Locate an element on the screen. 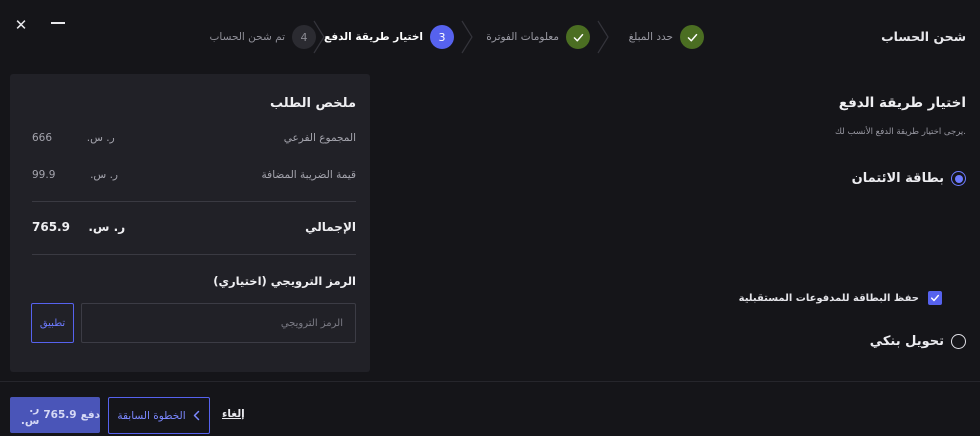 The height and width of the screenshot is (436, 980). subtotal-amount: ر. س. 666 is located at coordinates (73, 138).